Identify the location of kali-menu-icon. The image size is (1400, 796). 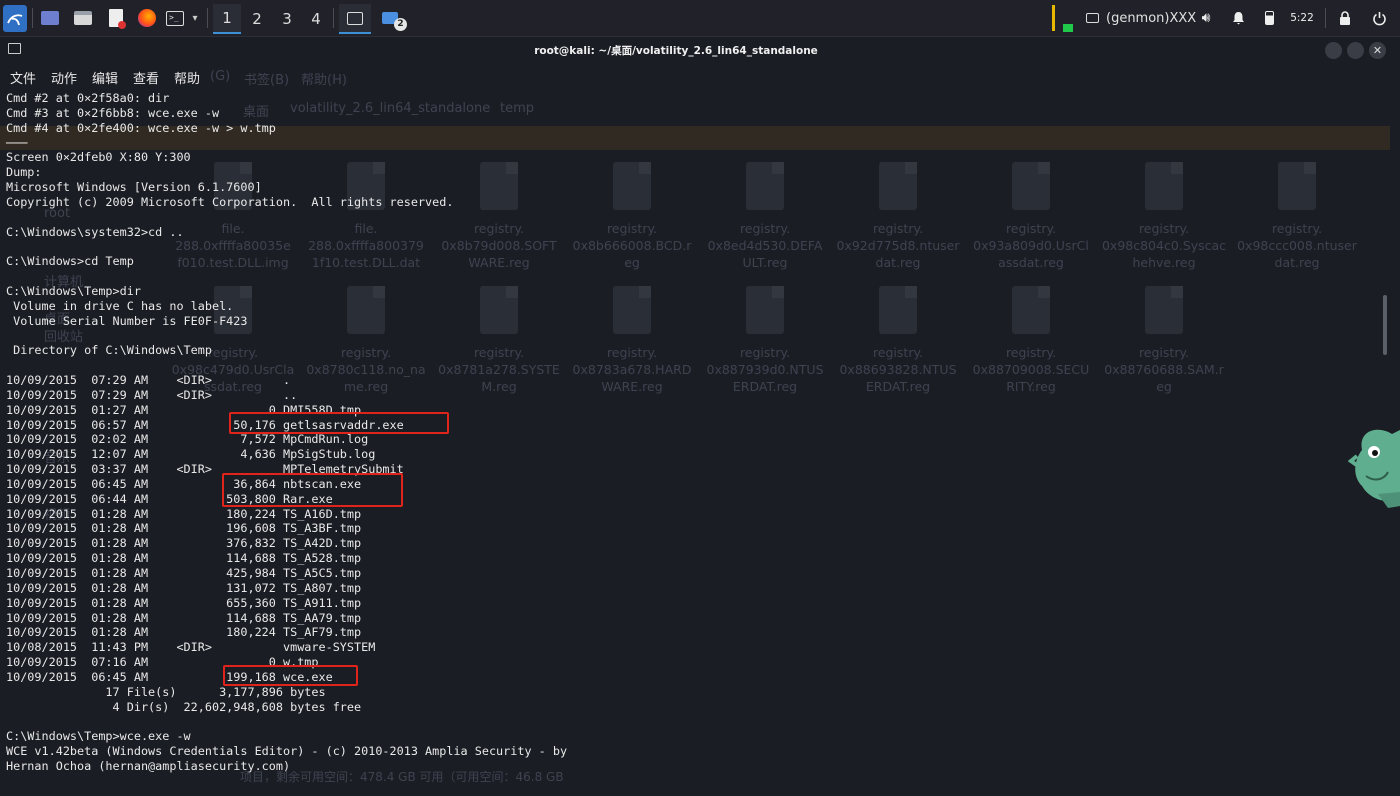
(15, 18).